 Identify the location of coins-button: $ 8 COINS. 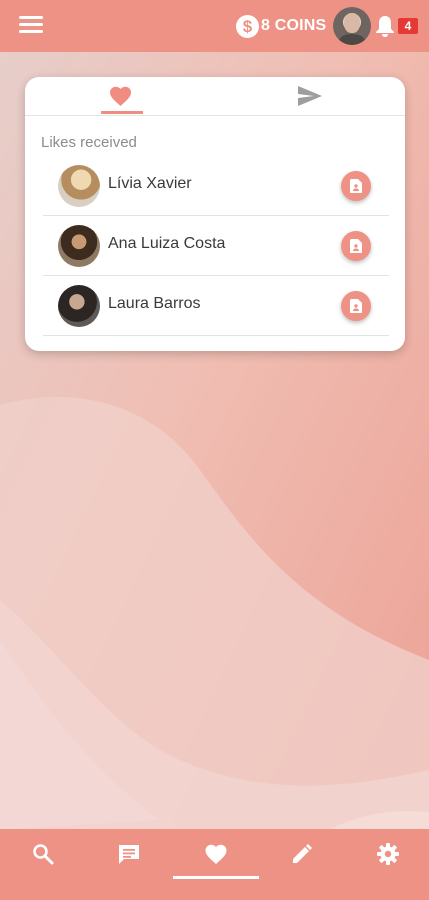
(281, 26).